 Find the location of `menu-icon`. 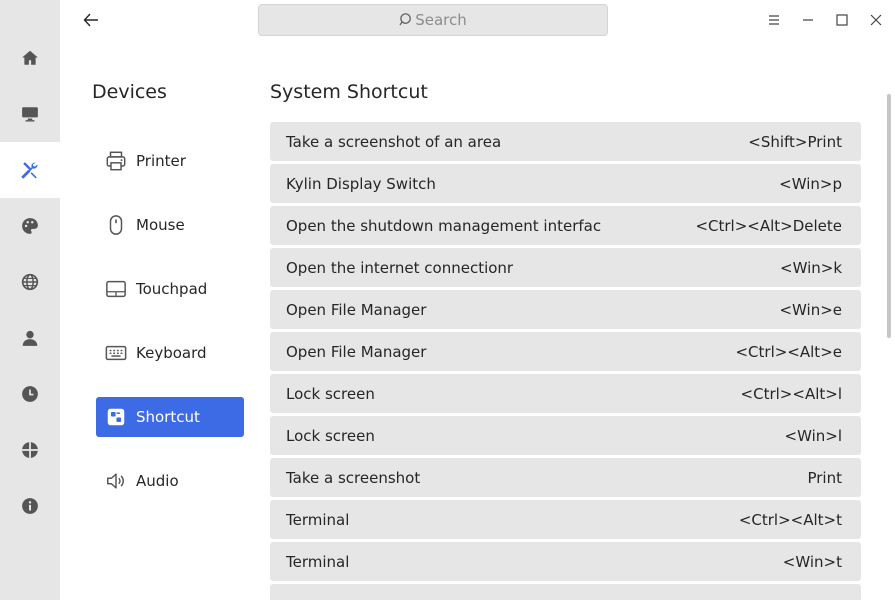

menu-icon is located at coordinates (774, 20).